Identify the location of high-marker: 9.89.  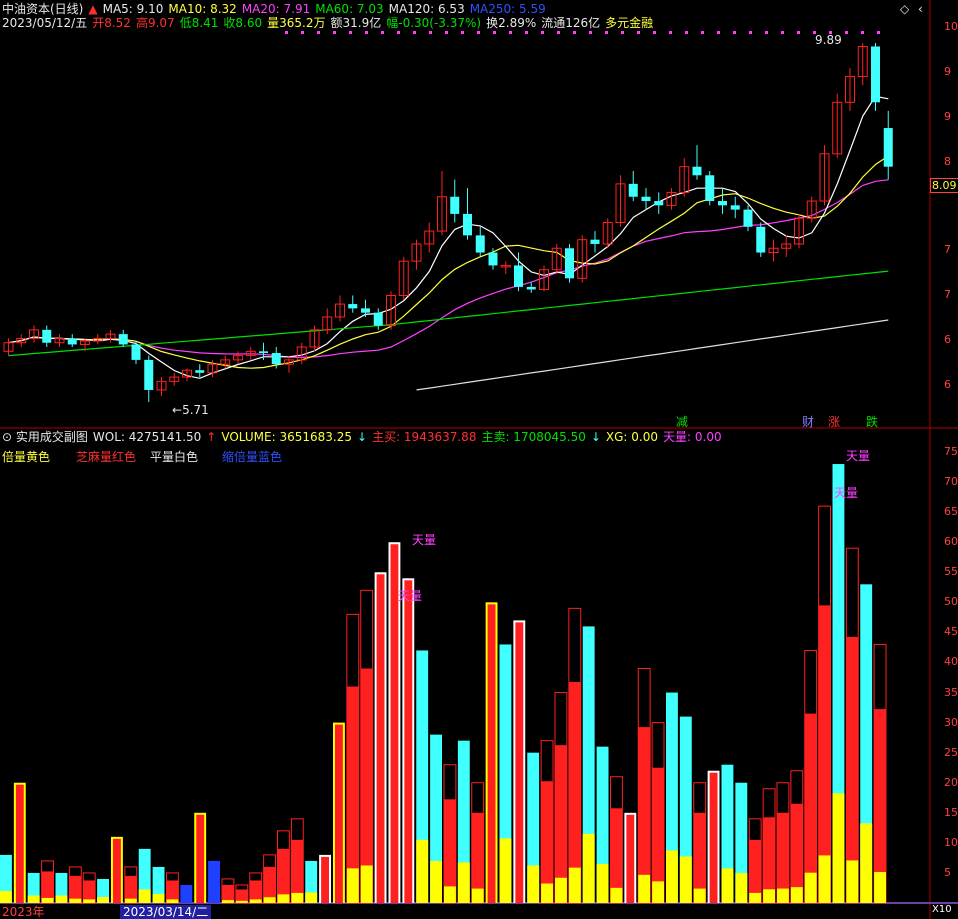
(828, 40).